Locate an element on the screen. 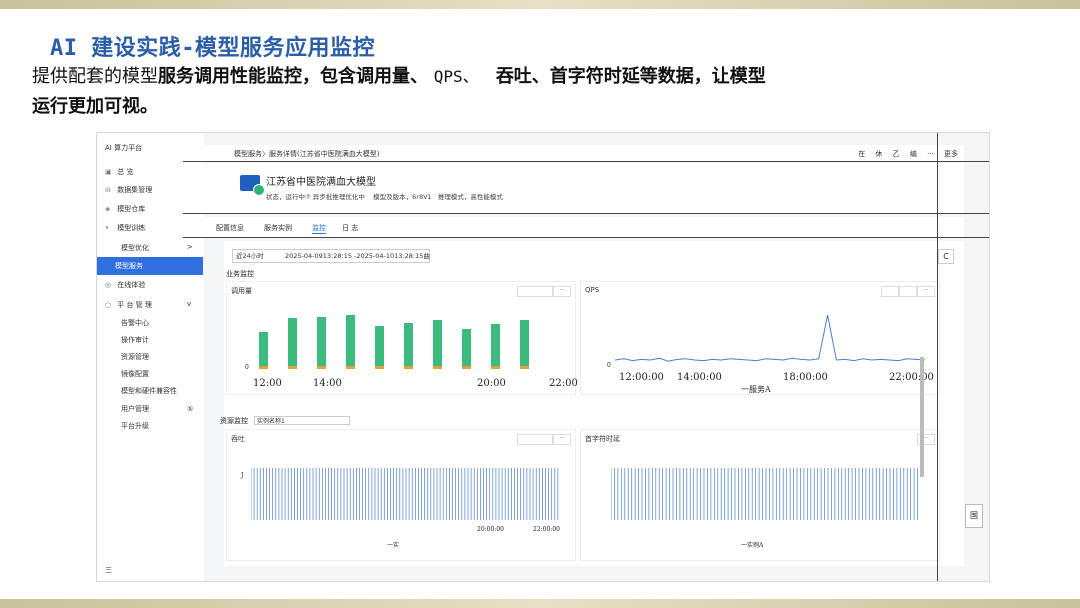 The width and height of the screenshot is (1080, 608). qps-tick-1: 14:00:00 is located at coordinates (699, 377).